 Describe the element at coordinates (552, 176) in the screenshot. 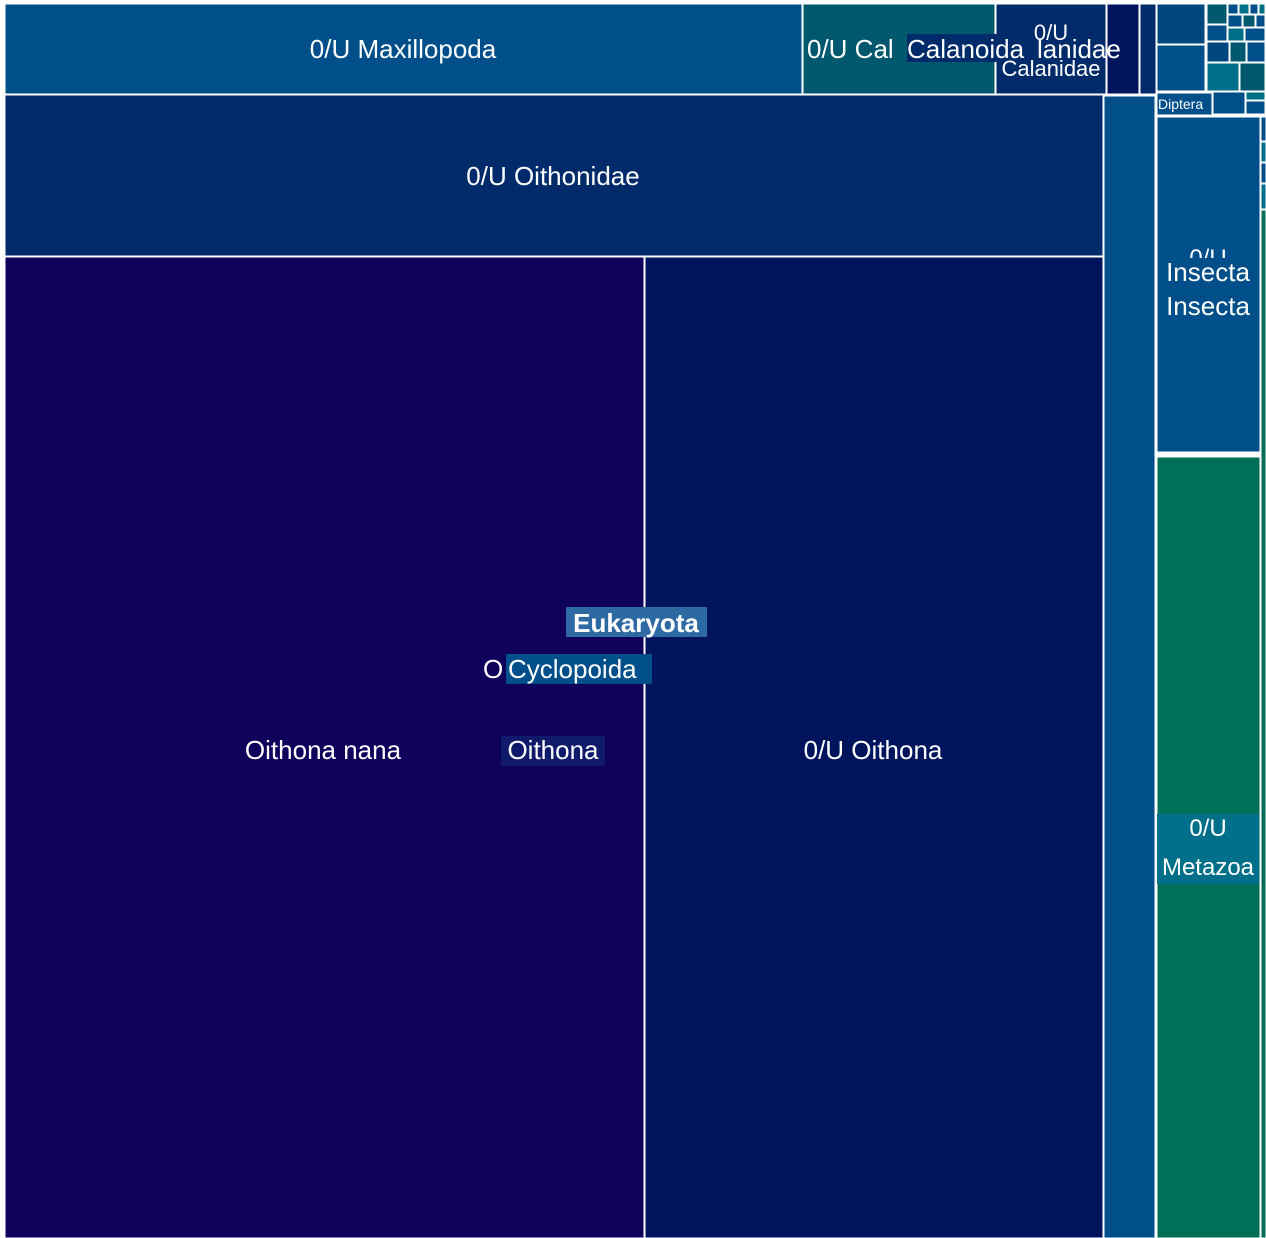

I see `ou-oithonidae-label: 0/U Oithonidae` at that location.